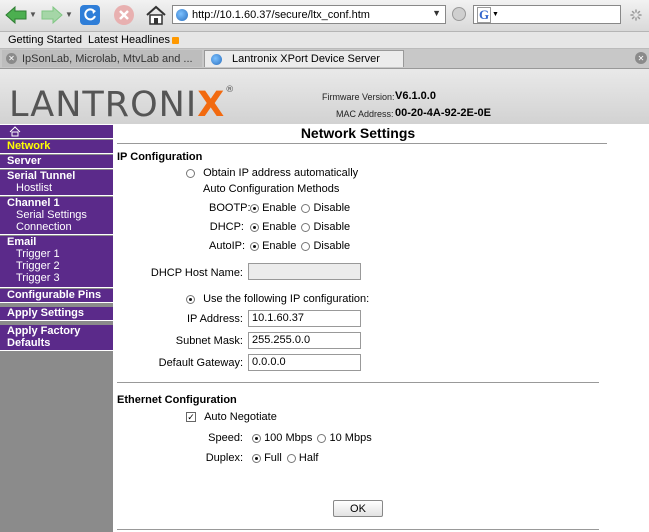 The image size is (649, 532). What do you see at coordinates (224, 458) in the screenshot?
I see `duplex-label: Duplex:` at bounding box center [224, 458].